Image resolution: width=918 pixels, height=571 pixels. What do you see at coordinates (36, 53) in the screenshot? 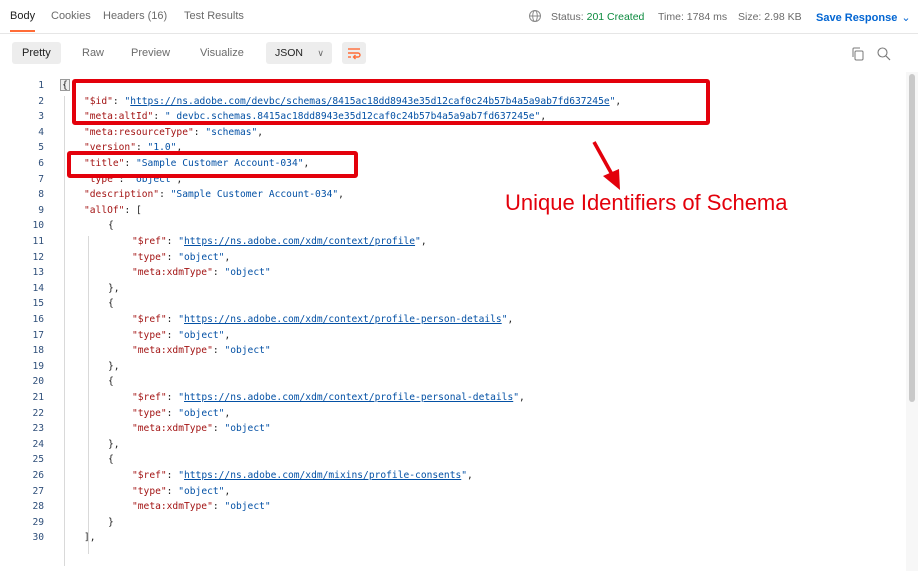
I see `view-mode-pretty: Pretty` at bounding box center [36, 53].